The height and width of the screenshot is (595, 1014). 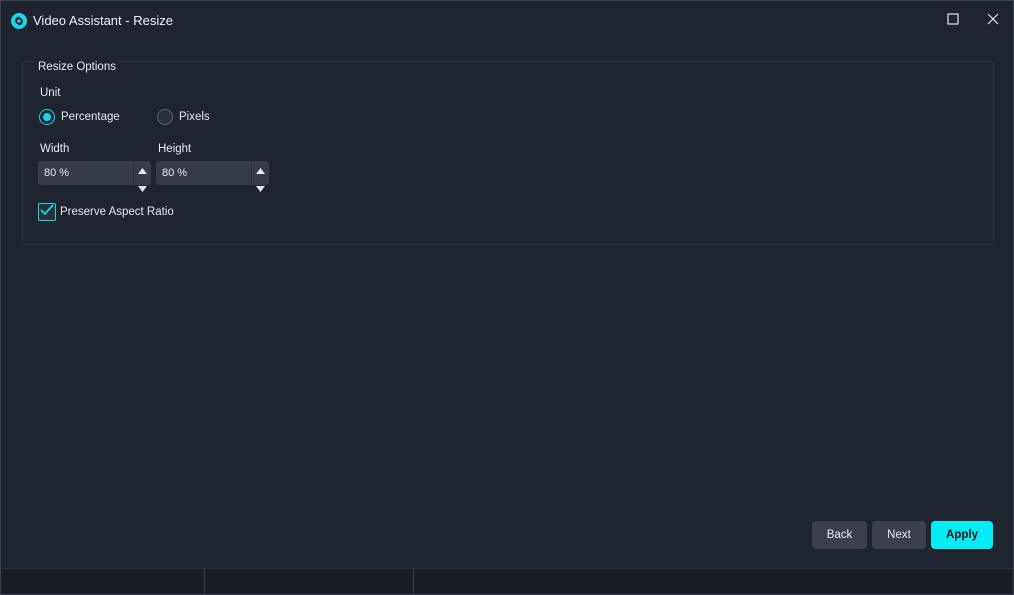 I want to click on width-spinbox, so click(x=94, y=176).